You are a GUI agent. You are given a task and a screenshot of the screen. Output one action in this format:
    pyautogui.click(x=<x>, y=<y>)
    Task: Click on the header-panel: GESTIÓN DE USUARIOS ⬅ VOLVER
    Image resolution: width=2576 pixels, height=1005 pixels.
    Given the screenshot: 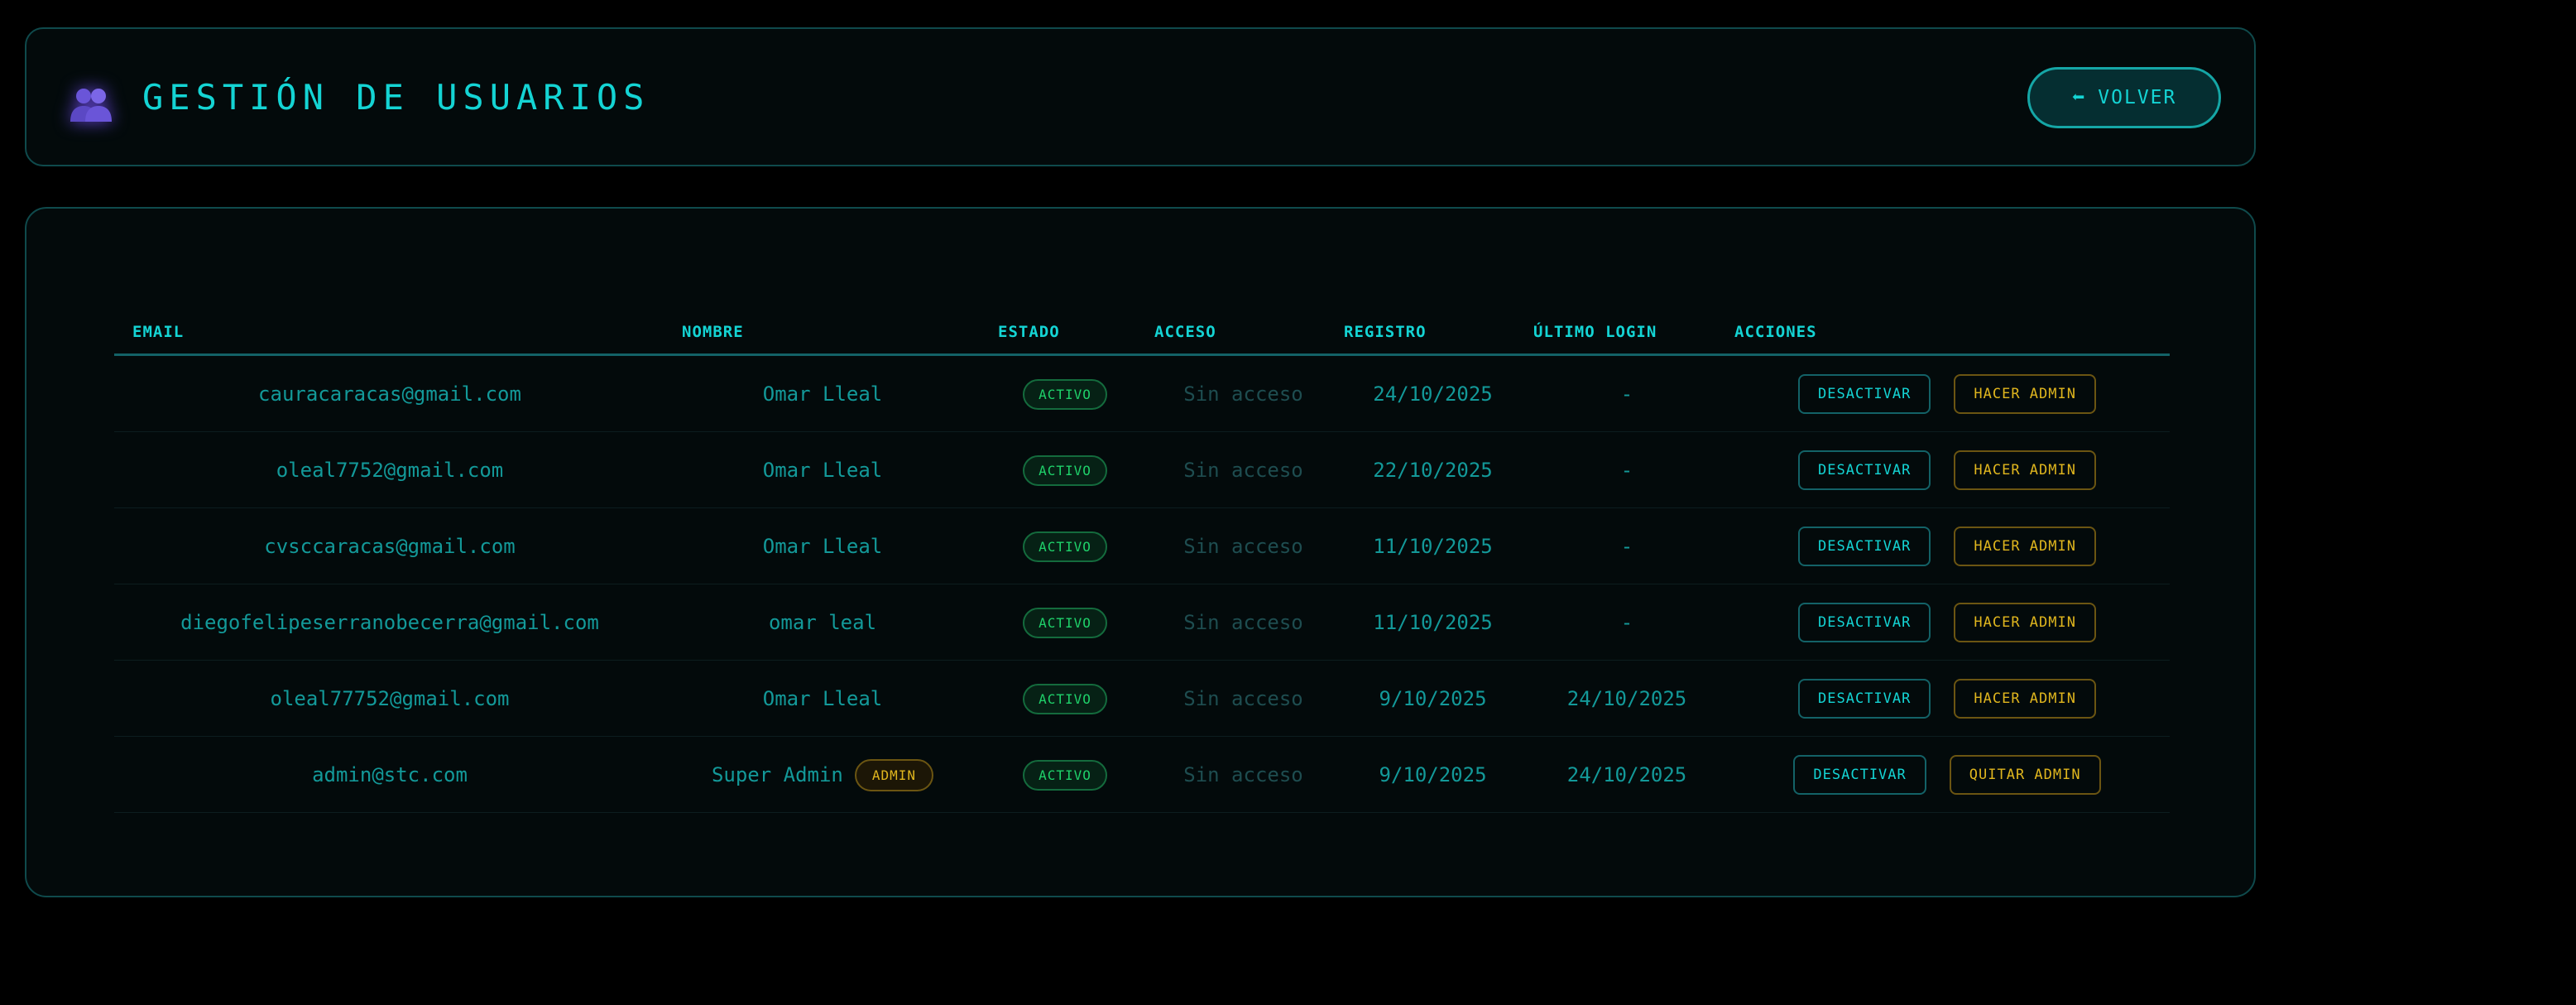 What is the action you would take?
    pyautogui.click(x=1140, y=96)
    